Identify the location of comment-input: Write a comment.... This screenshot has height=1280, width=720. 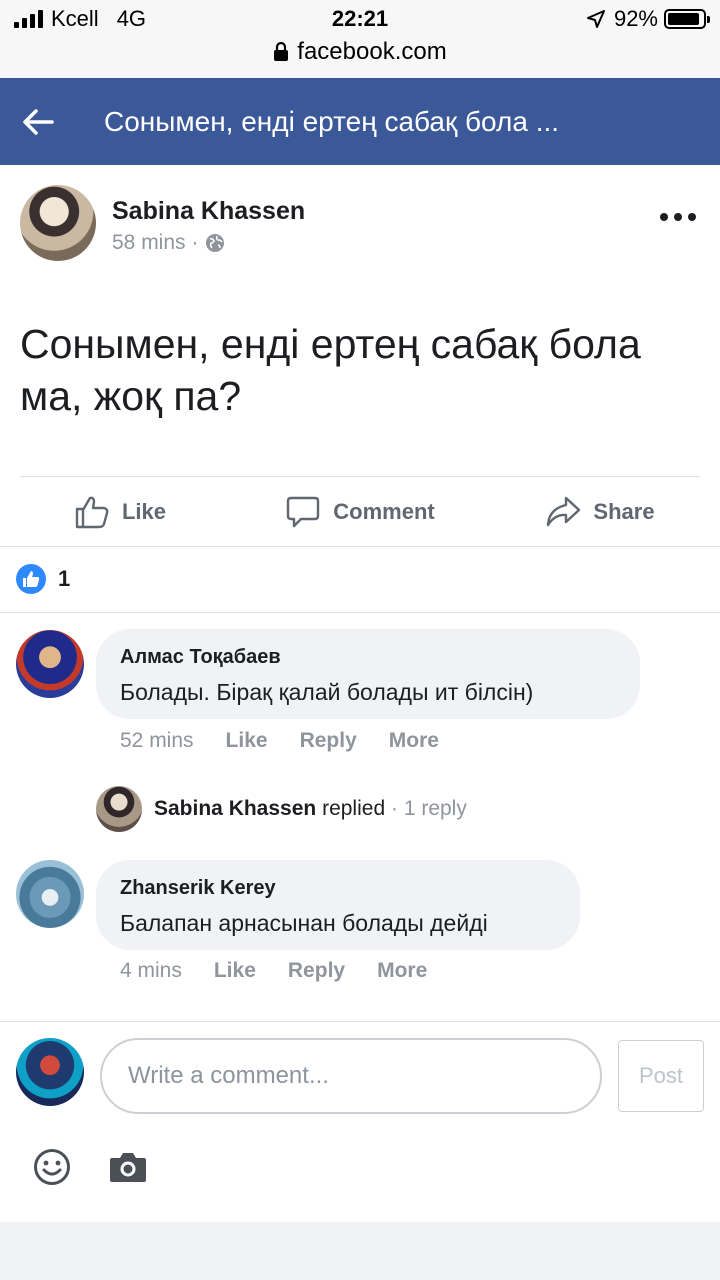
(351, 1076).